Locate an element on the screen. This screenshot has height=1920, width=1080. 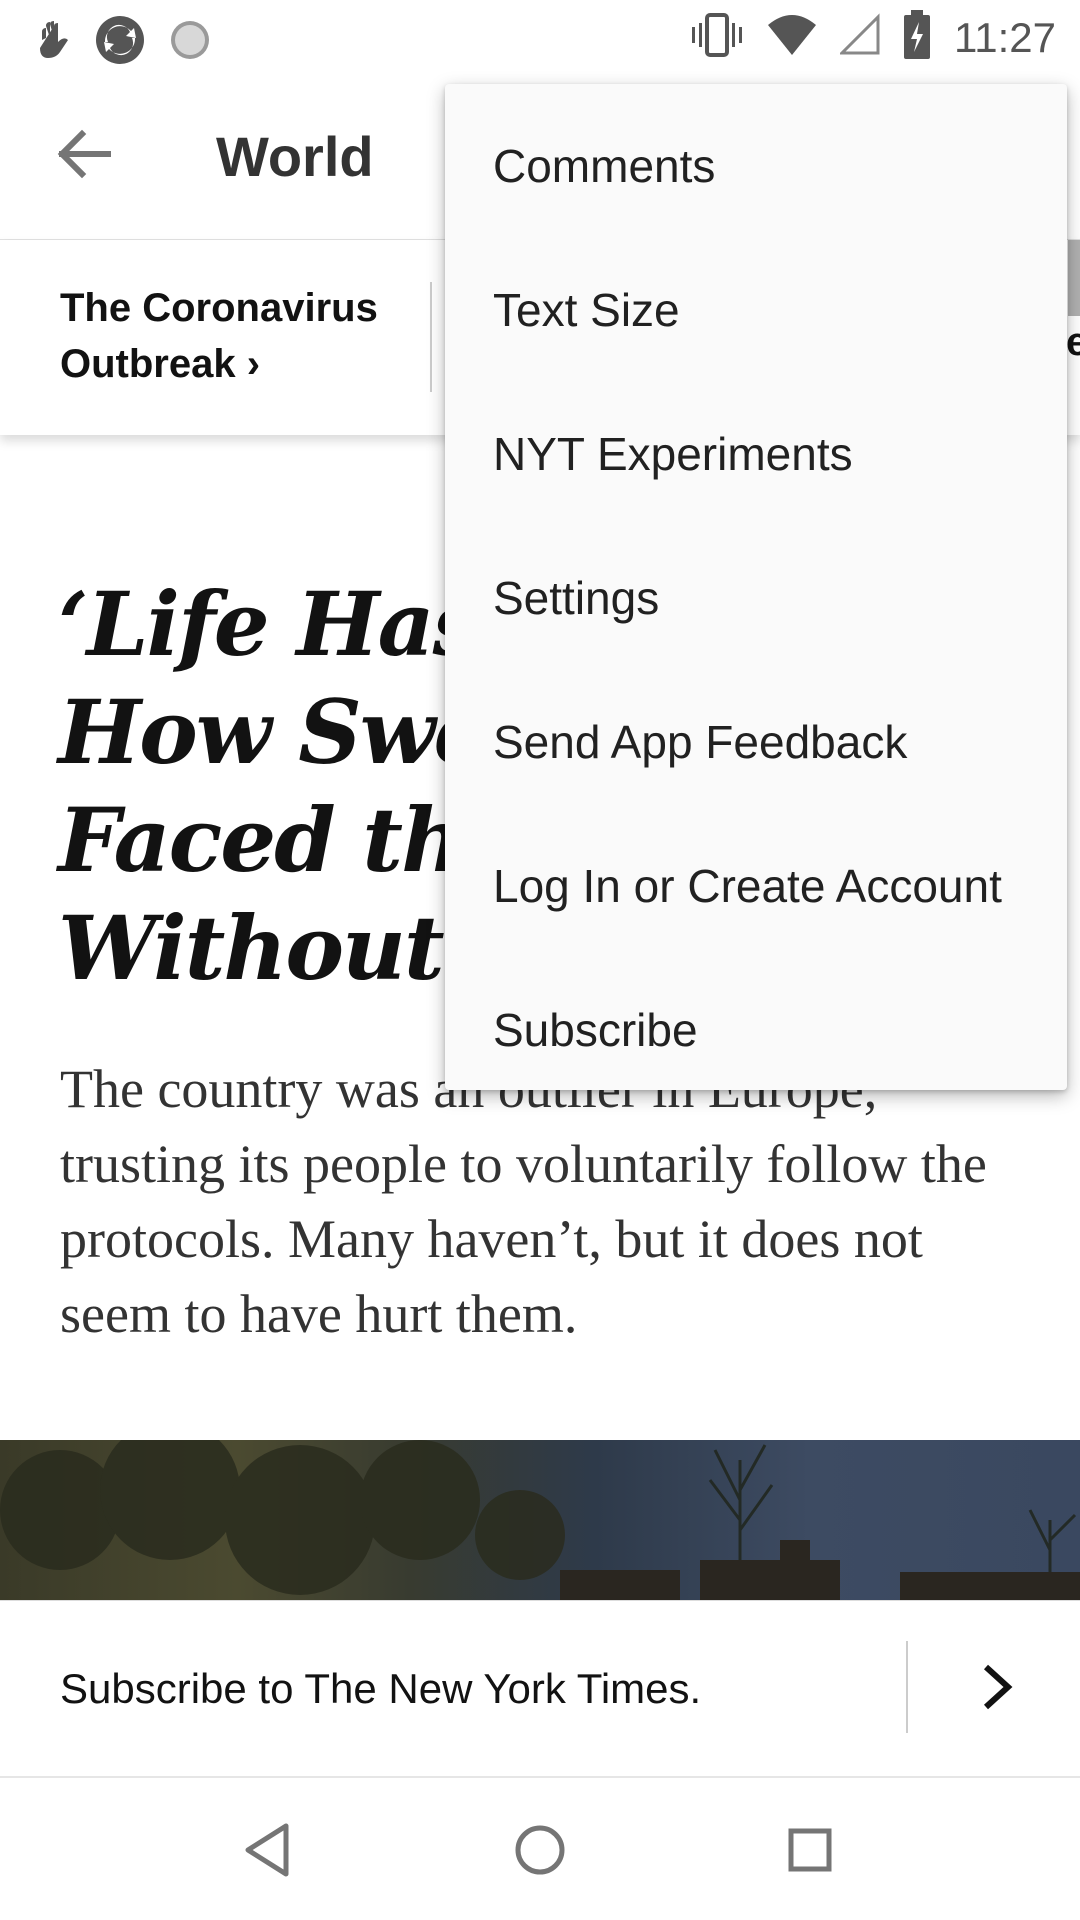
menu-item-subscribe: Subscribe is located at coordinates (756, 1030).